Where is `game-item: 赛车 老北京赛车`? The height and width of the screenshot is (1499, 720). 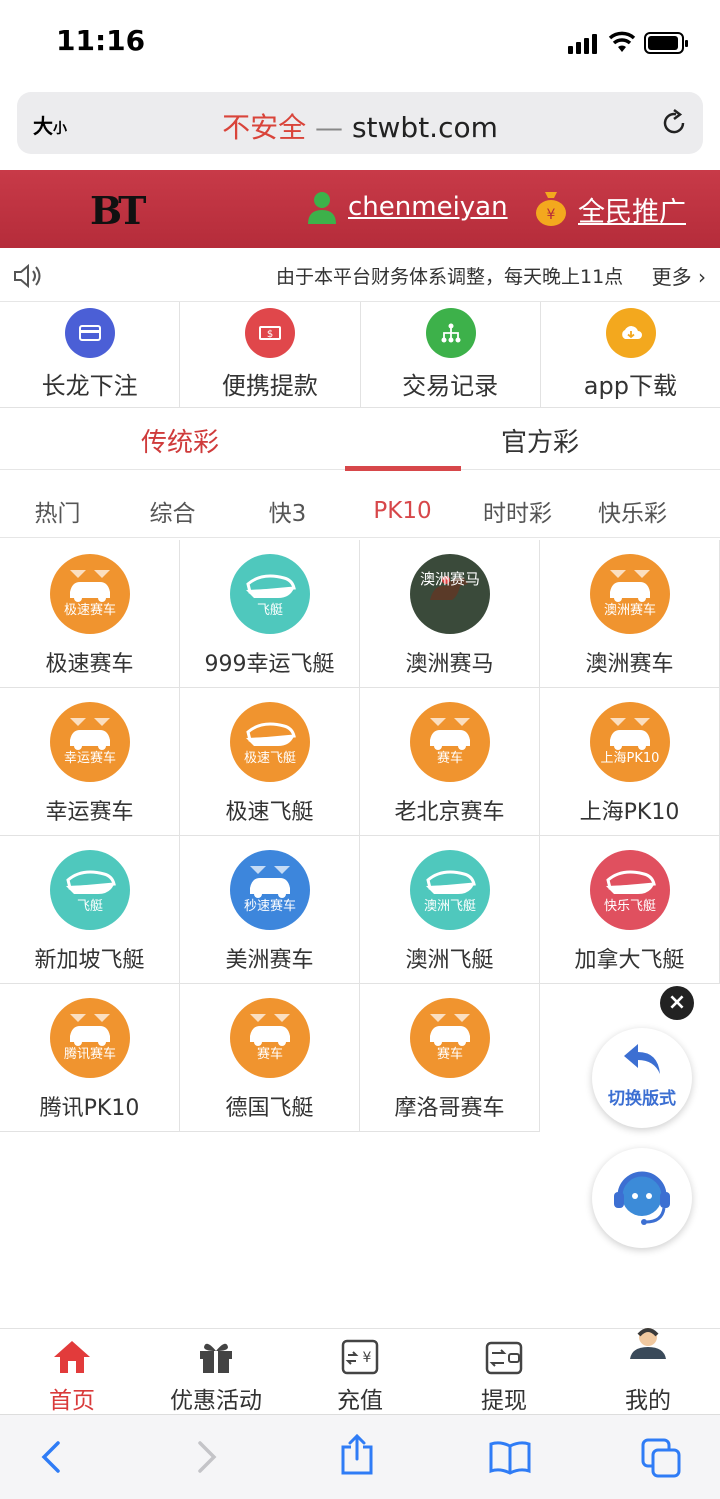 game-item: 赛车 老北京赛车 is located at coordinates (450, 762).